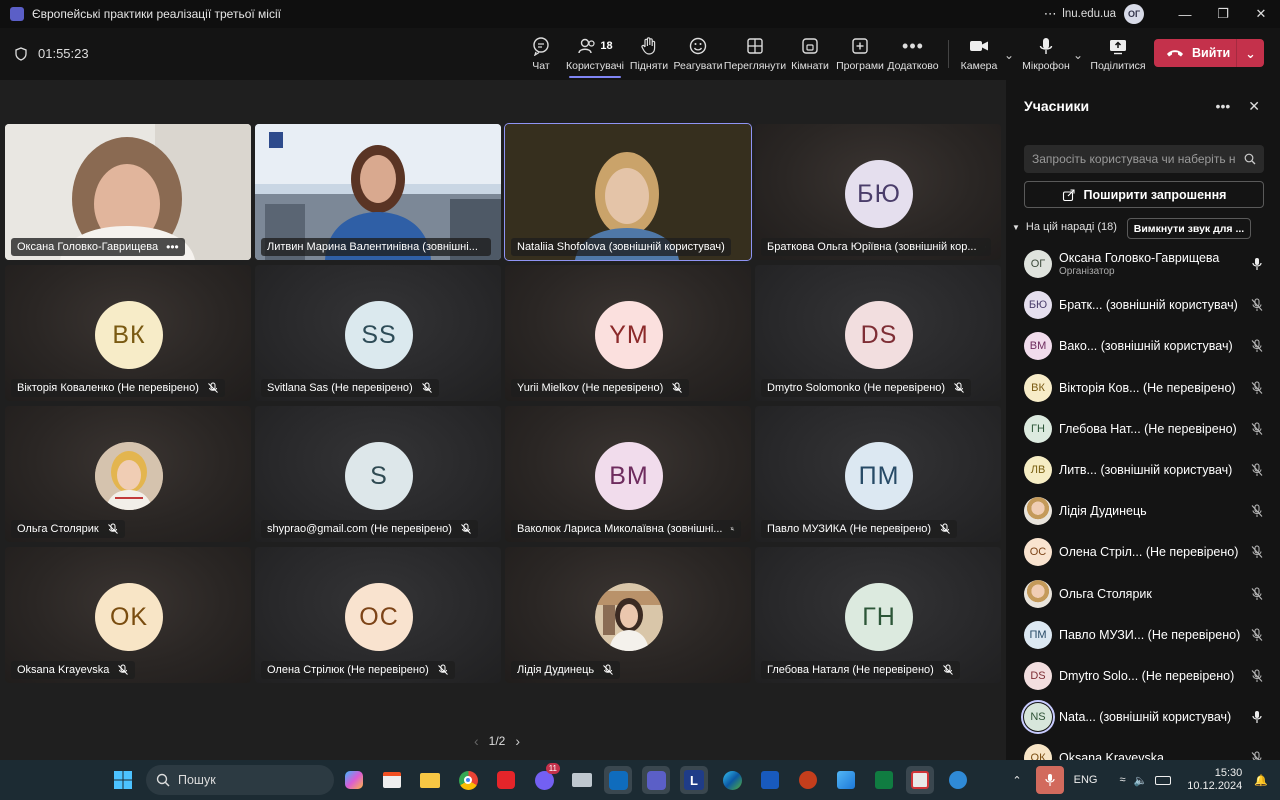  Describe the element at coordinates (656, 780) in the screenshot. I see `teams-taskbar-icon` at that location.